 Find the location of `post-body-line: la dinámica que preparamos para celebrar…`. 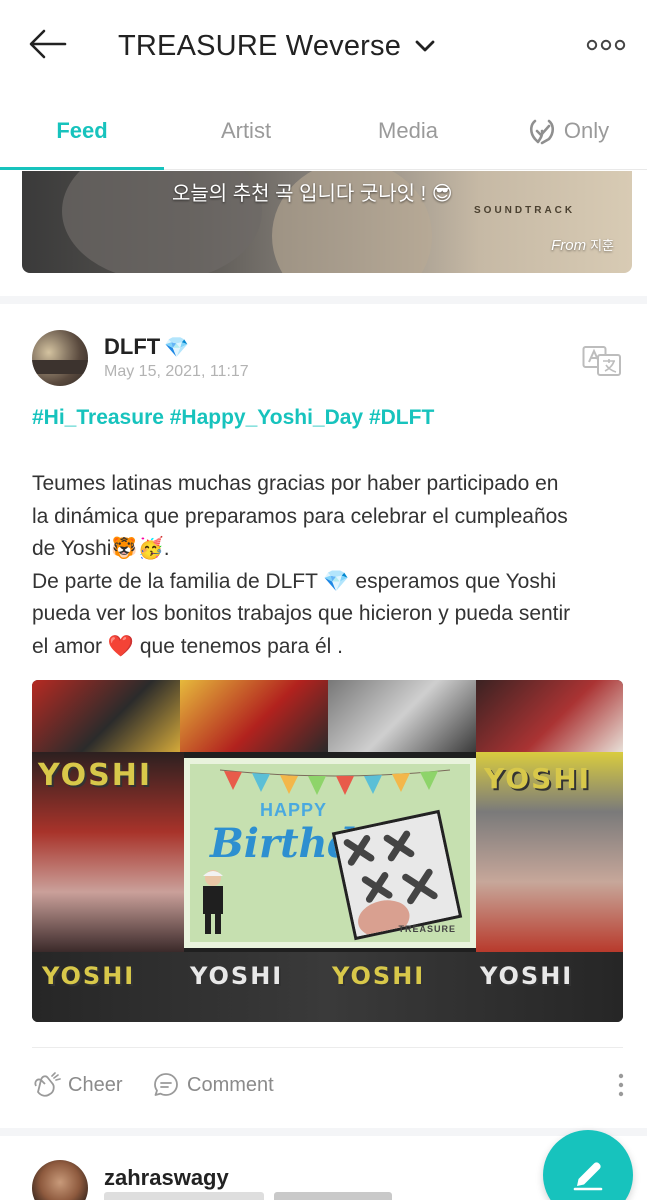

post-body-line: la dinámica que preparamos para celebrar… is located at coordinates (300, 516).